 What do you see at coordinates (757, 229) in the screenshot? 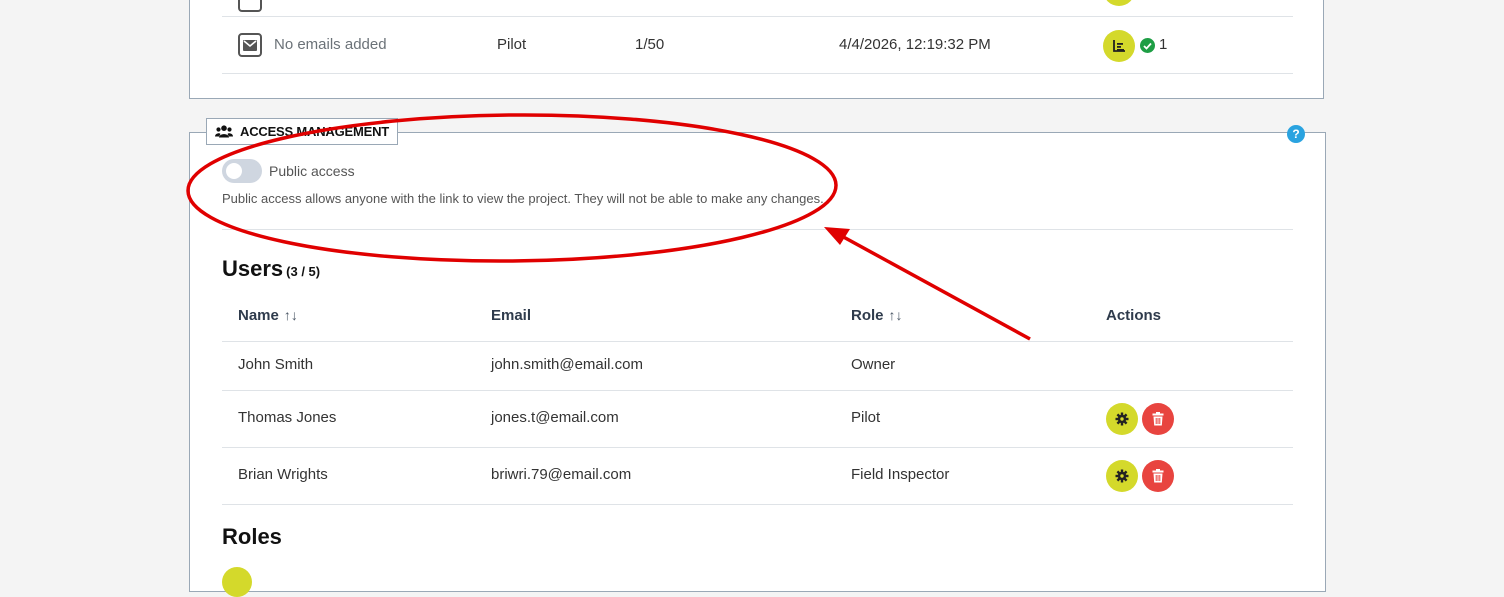
I see `section-divider` at bounding box center [757, 229].